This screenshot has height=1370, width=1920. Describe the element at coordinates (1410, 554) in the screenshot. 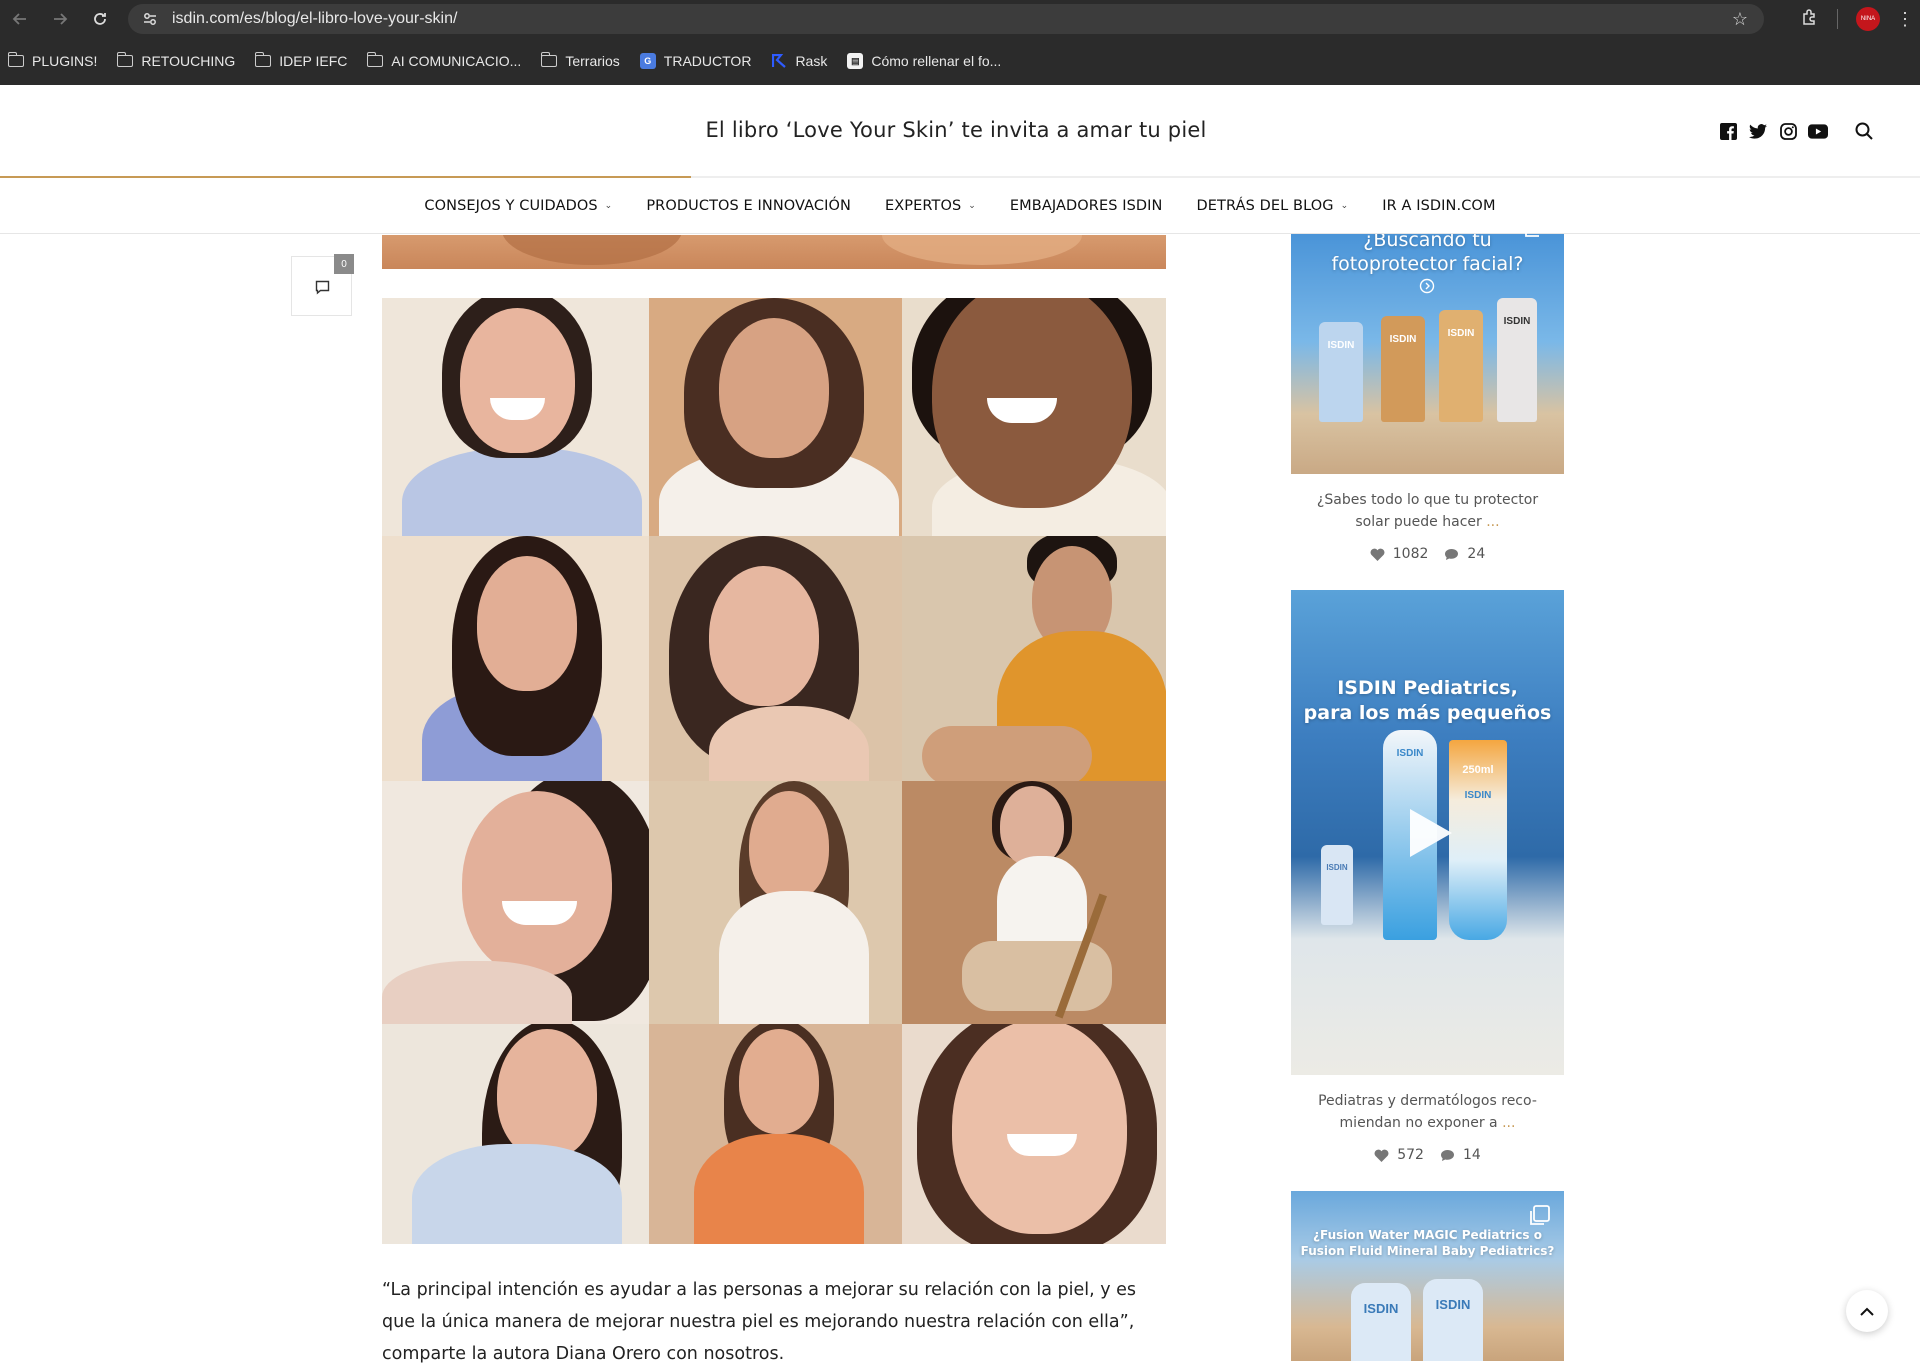

I see `likes-count: 1082` at that location.